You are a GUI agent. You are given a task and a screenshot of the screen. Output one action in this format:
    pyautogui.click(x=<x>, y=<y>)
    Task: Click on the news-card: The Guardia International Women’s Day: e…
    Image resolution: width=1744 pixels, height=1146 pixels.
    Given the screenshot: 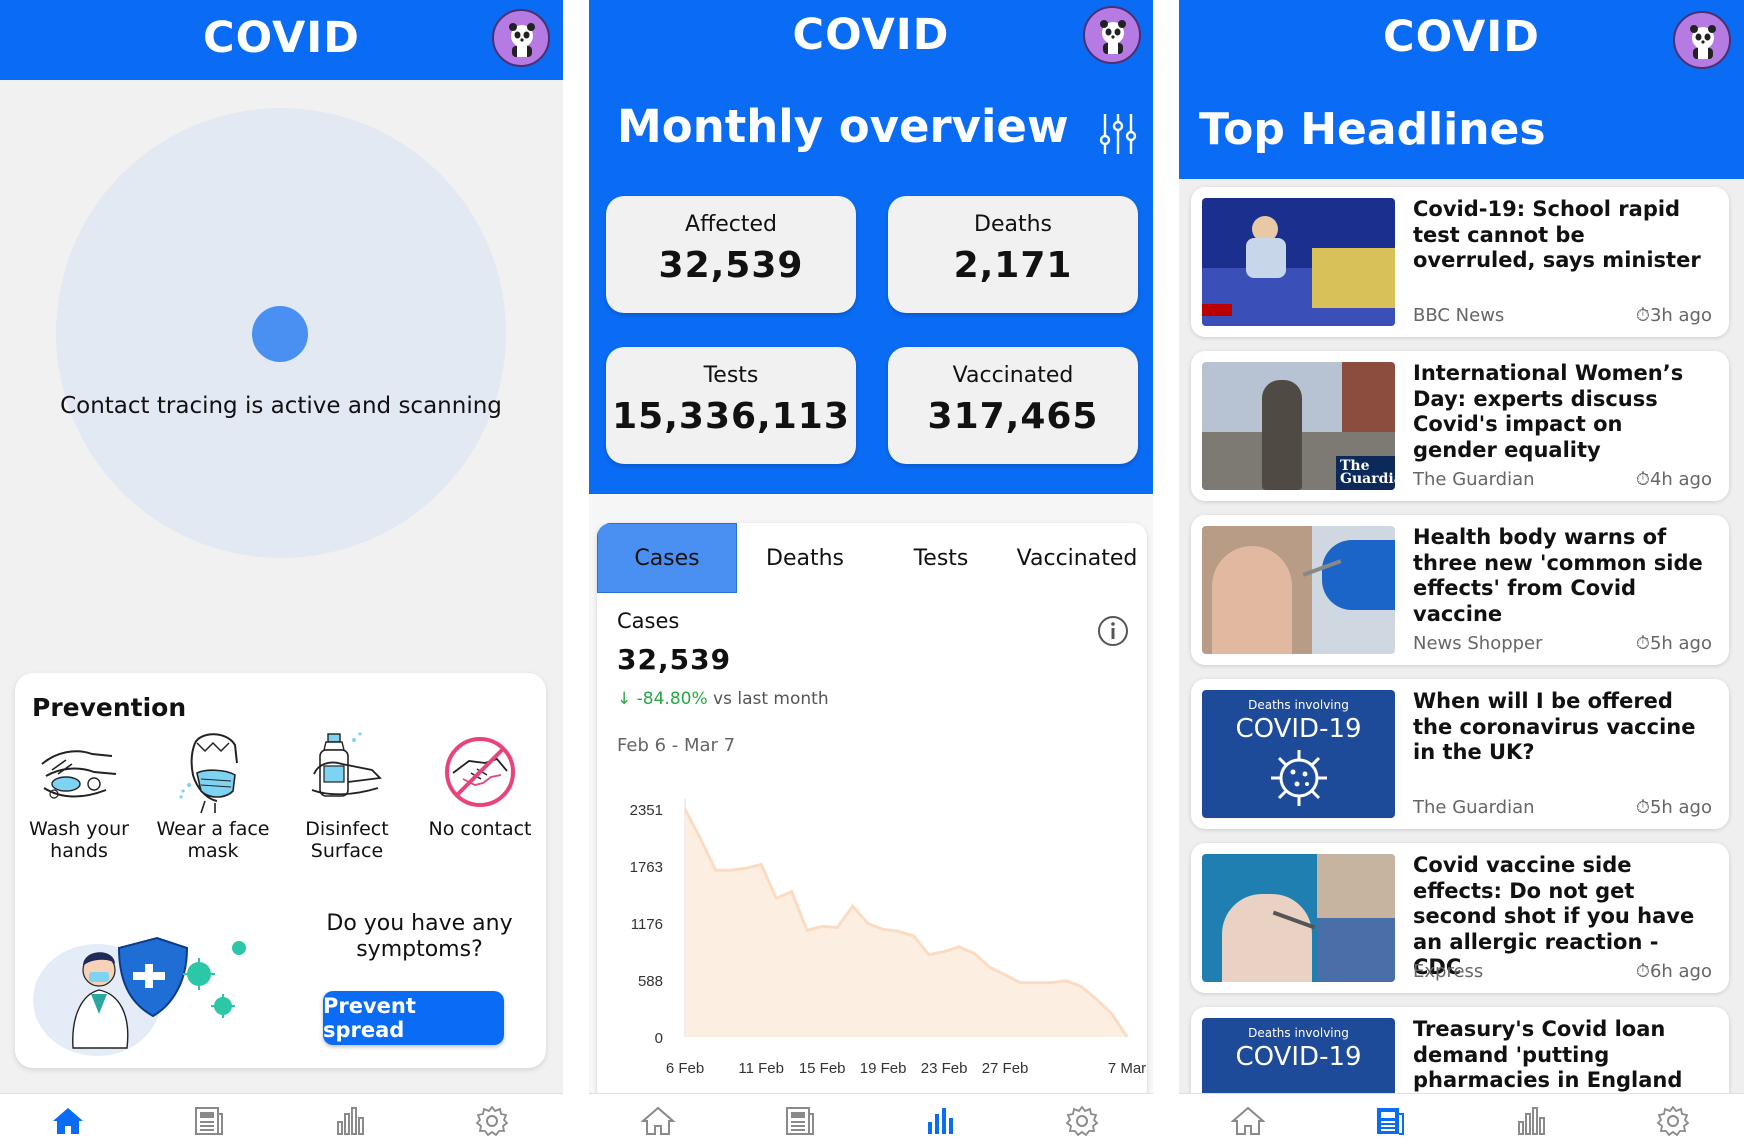 What is the action you would take?
    pyautogui.click(x=1460, y=426)
    